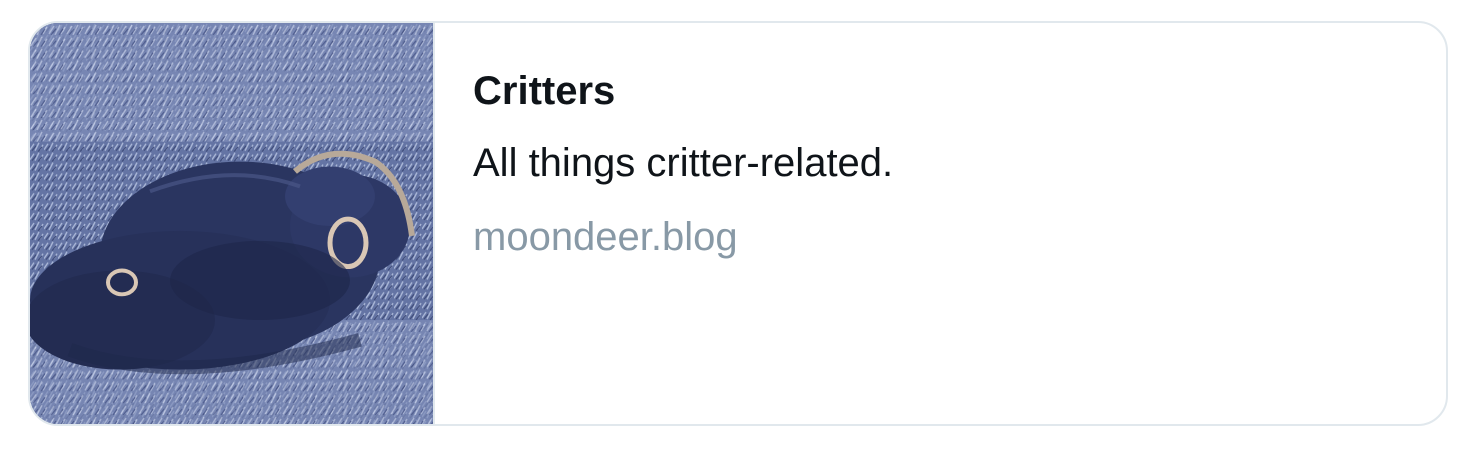 This screenshot has height=453, width=1480. What do you see at coordinates (683, 163) in the screenshot?
I see `card-description: All things critter-related.` at bounding box center [683, 163].